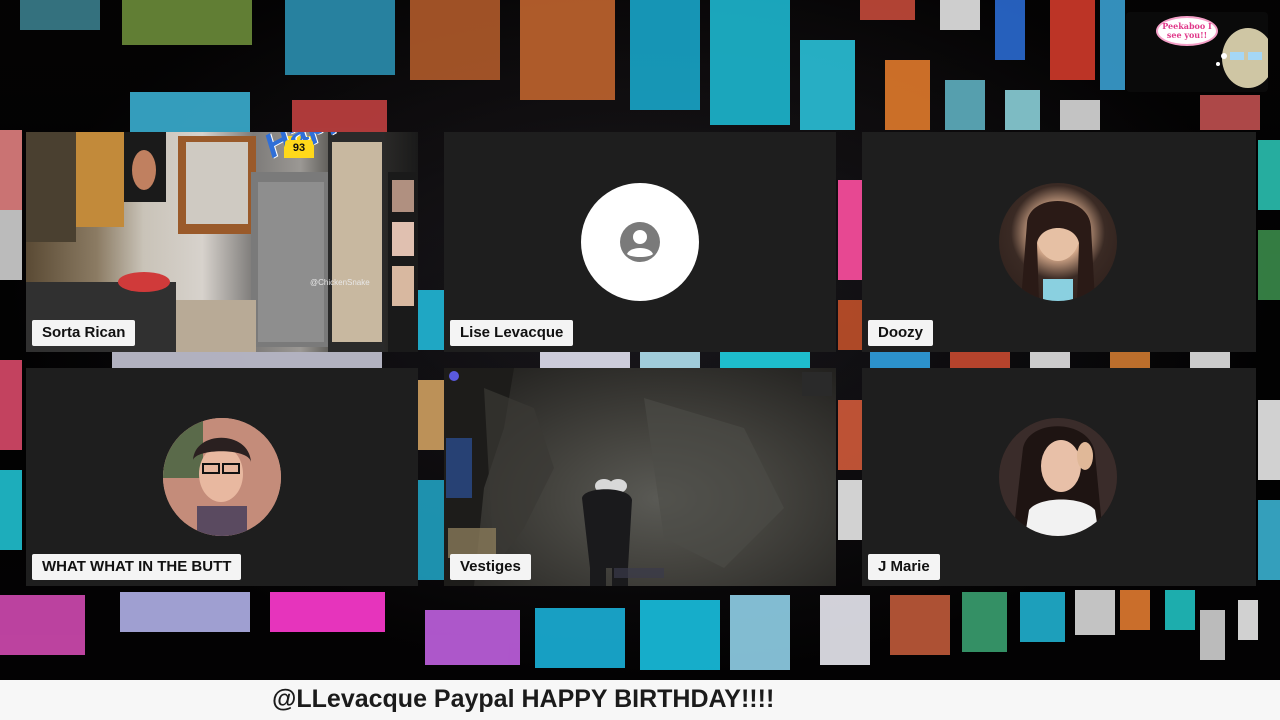  I want to click on default-avatar, so click(640, 242).